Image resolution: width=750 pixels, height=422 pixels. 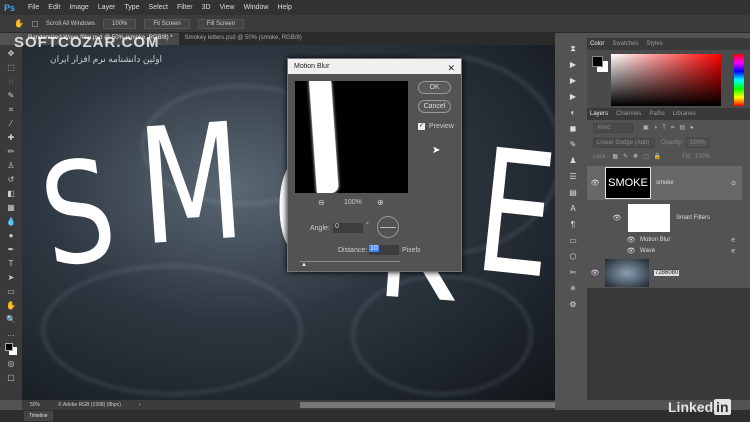 I want to click on path-select-icon: ➤, so click(x=11, y=278).